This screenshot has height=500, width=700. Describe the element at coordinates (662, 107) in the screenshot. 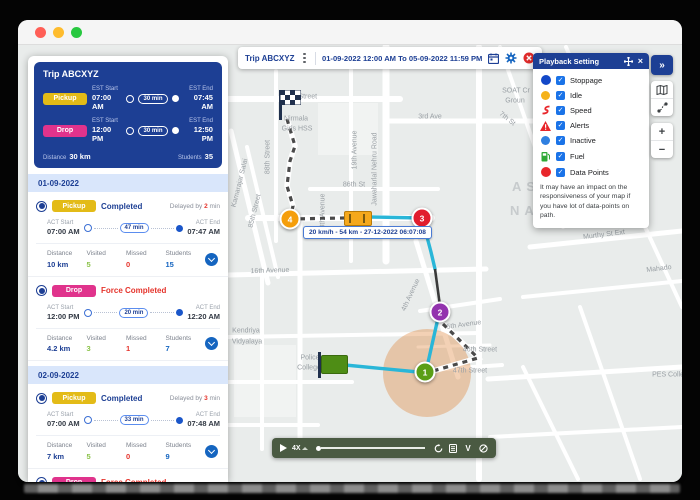

I see `route-tool-button` at that location.